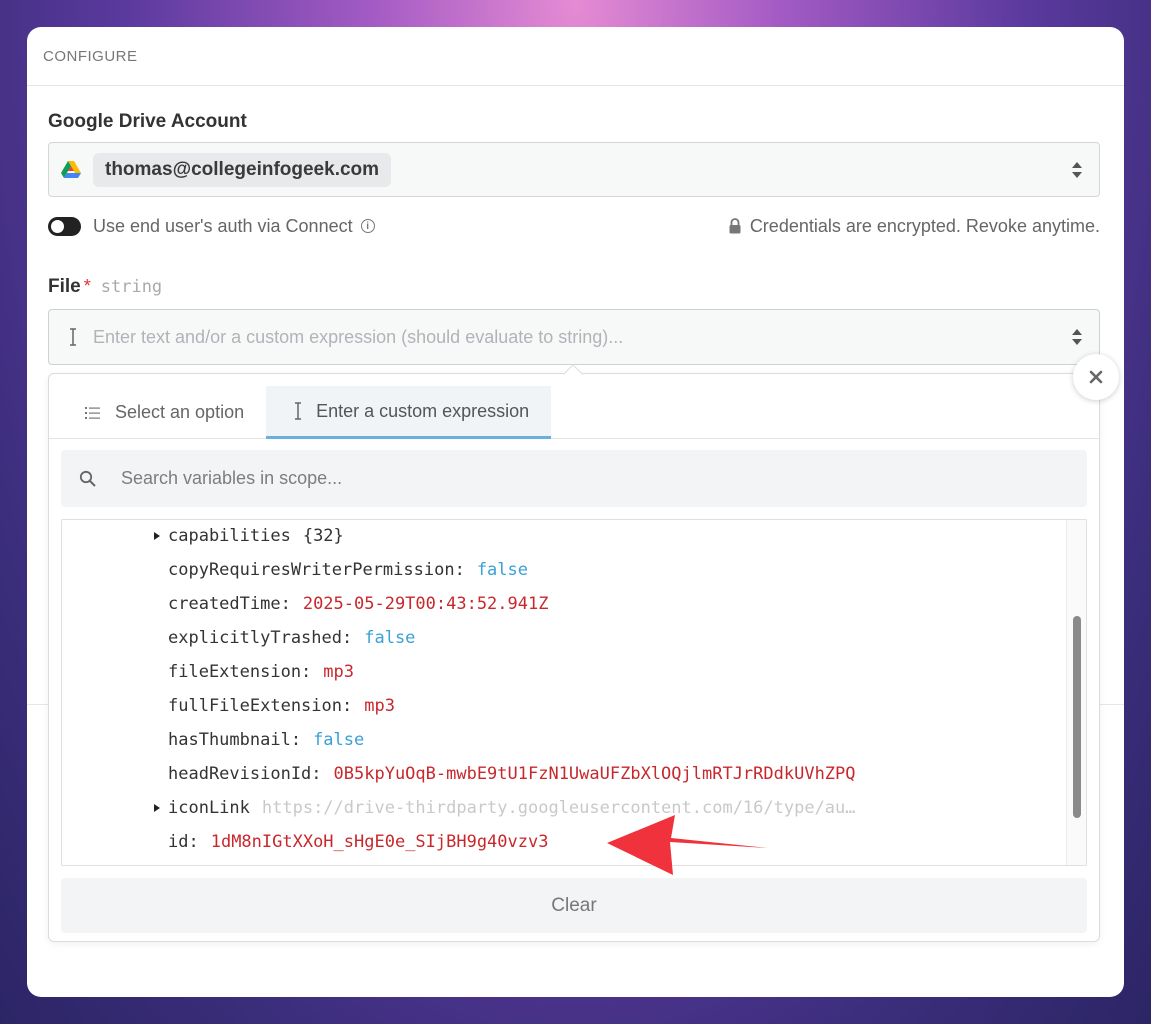 The image size is (1151, 1024). I want to click on account-chip: thomas@collegeinfogeek.com, so click(242, 169).